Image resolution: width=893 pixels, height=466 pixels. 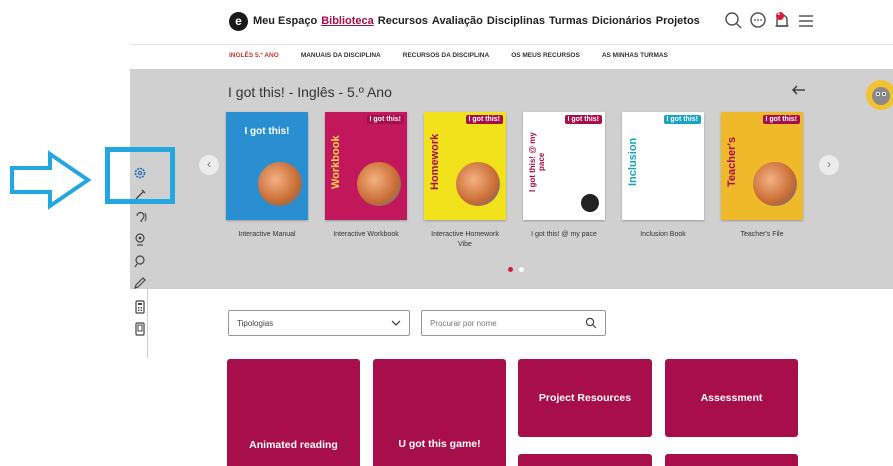 What do you see at coordinates (564, 234) in the screenshot?
I see `book-label: I got this! @ my pace` at bounding box center [564, 234].